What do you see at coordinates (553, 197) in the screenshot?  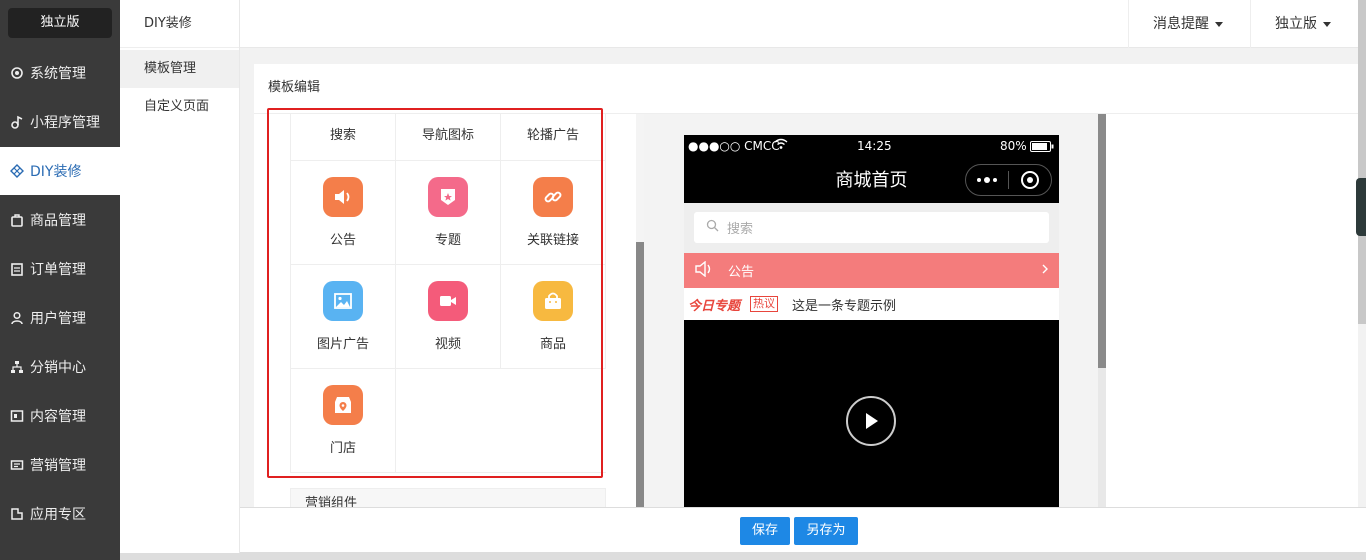 I see `link-icon` at bounding box center [553, 197].